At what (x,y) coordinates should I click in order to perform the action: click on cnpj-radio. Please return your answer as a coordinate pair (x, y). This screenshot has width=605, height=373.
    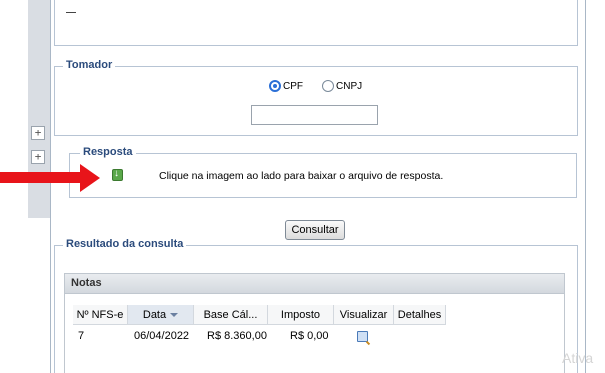
    Looking at the image, I should click on (328, 86).